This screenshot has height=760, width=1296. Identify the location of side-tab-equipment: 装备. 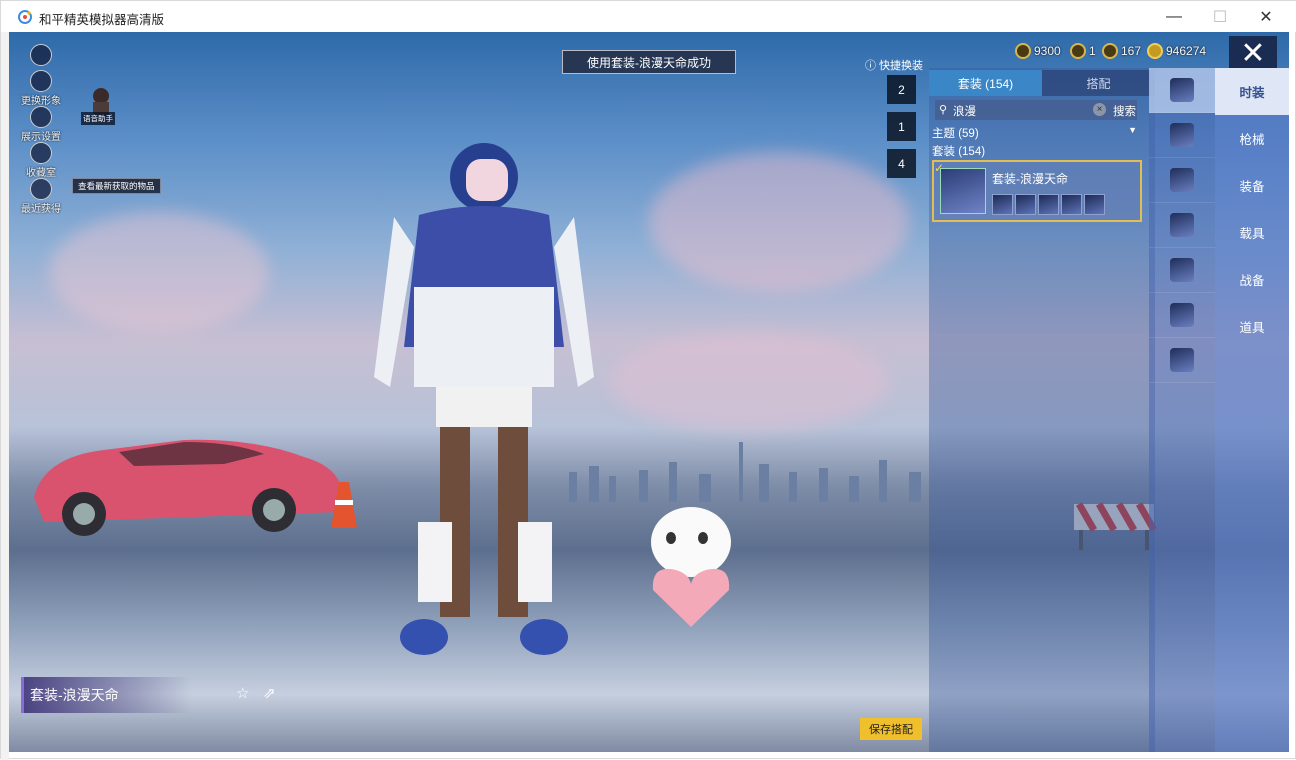
(1252, 185).